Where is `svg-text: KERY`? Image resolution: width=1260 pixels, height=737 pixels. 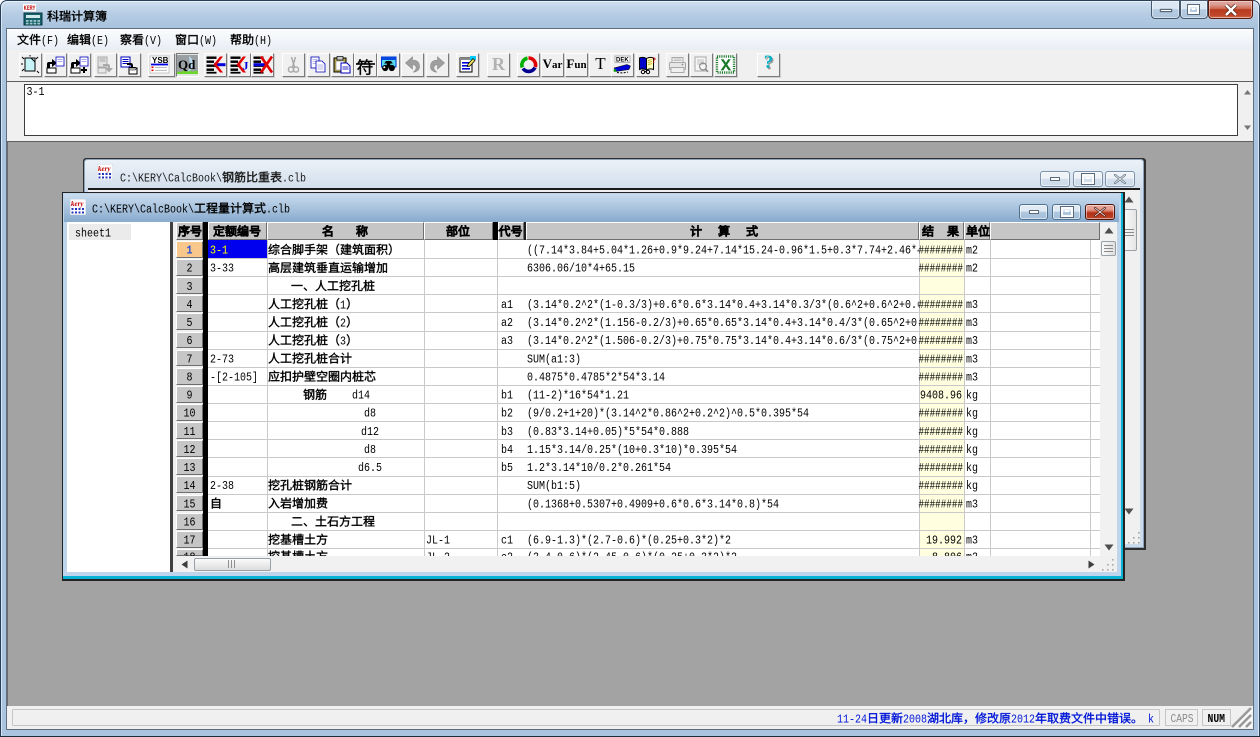
svg-text: KERY is located at coordinates (30, 9).